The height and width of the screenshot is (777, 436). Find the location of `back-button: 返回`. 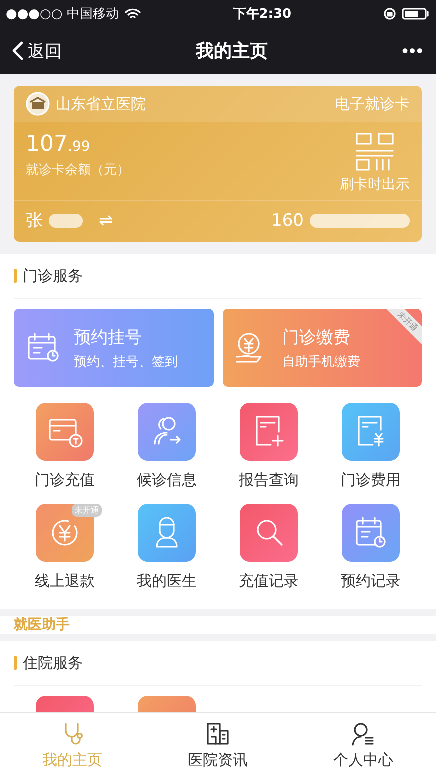

back-button: 返回 is located at coordinates (37, 51).